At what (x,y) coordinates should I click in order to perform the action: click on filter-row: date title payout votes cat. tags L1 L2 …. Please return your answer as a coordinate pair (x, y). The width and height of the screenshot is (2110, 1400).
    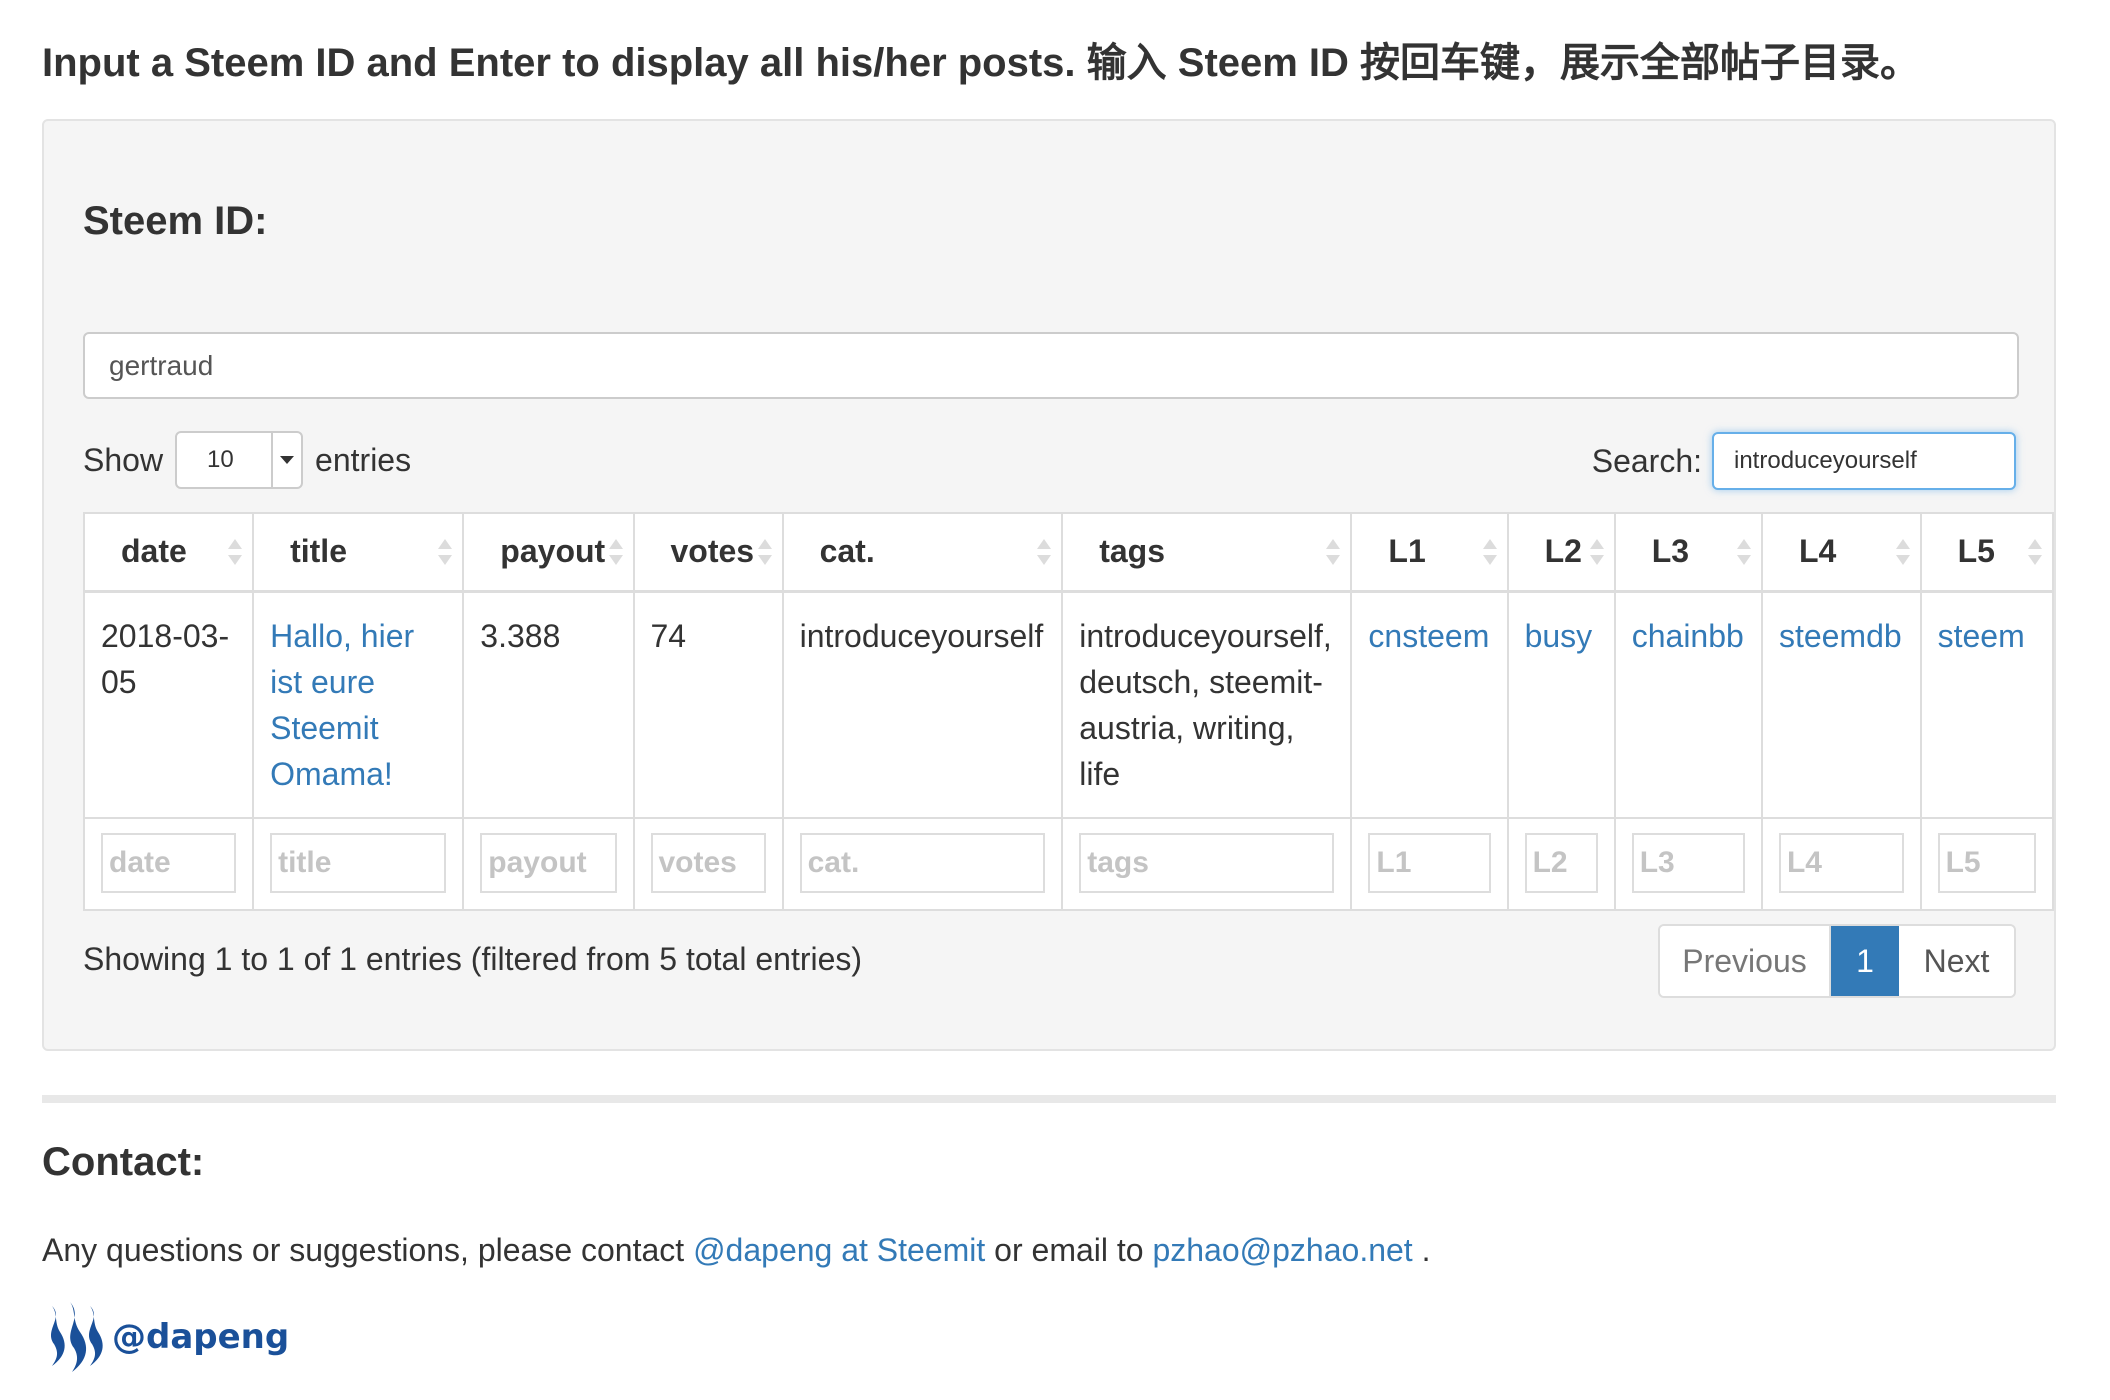
    Looking at the image, I should click on (1068, 863).